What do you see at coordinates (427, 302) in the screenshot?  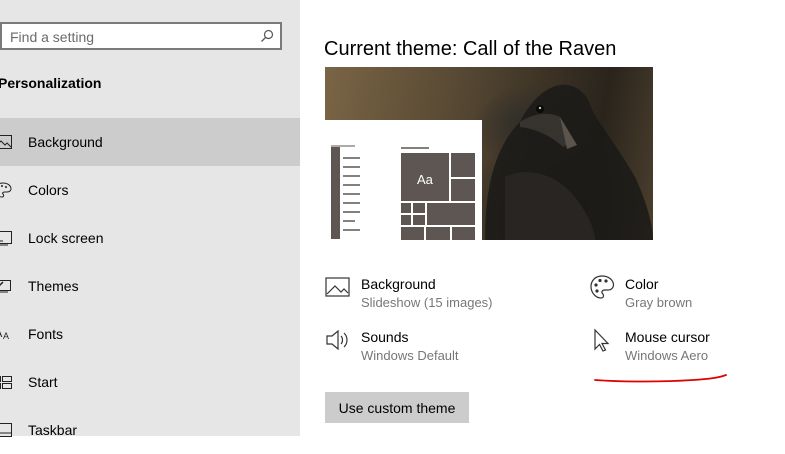 I see `setting-value: Slideshow (15 images)` at bounding box center [427, 302].